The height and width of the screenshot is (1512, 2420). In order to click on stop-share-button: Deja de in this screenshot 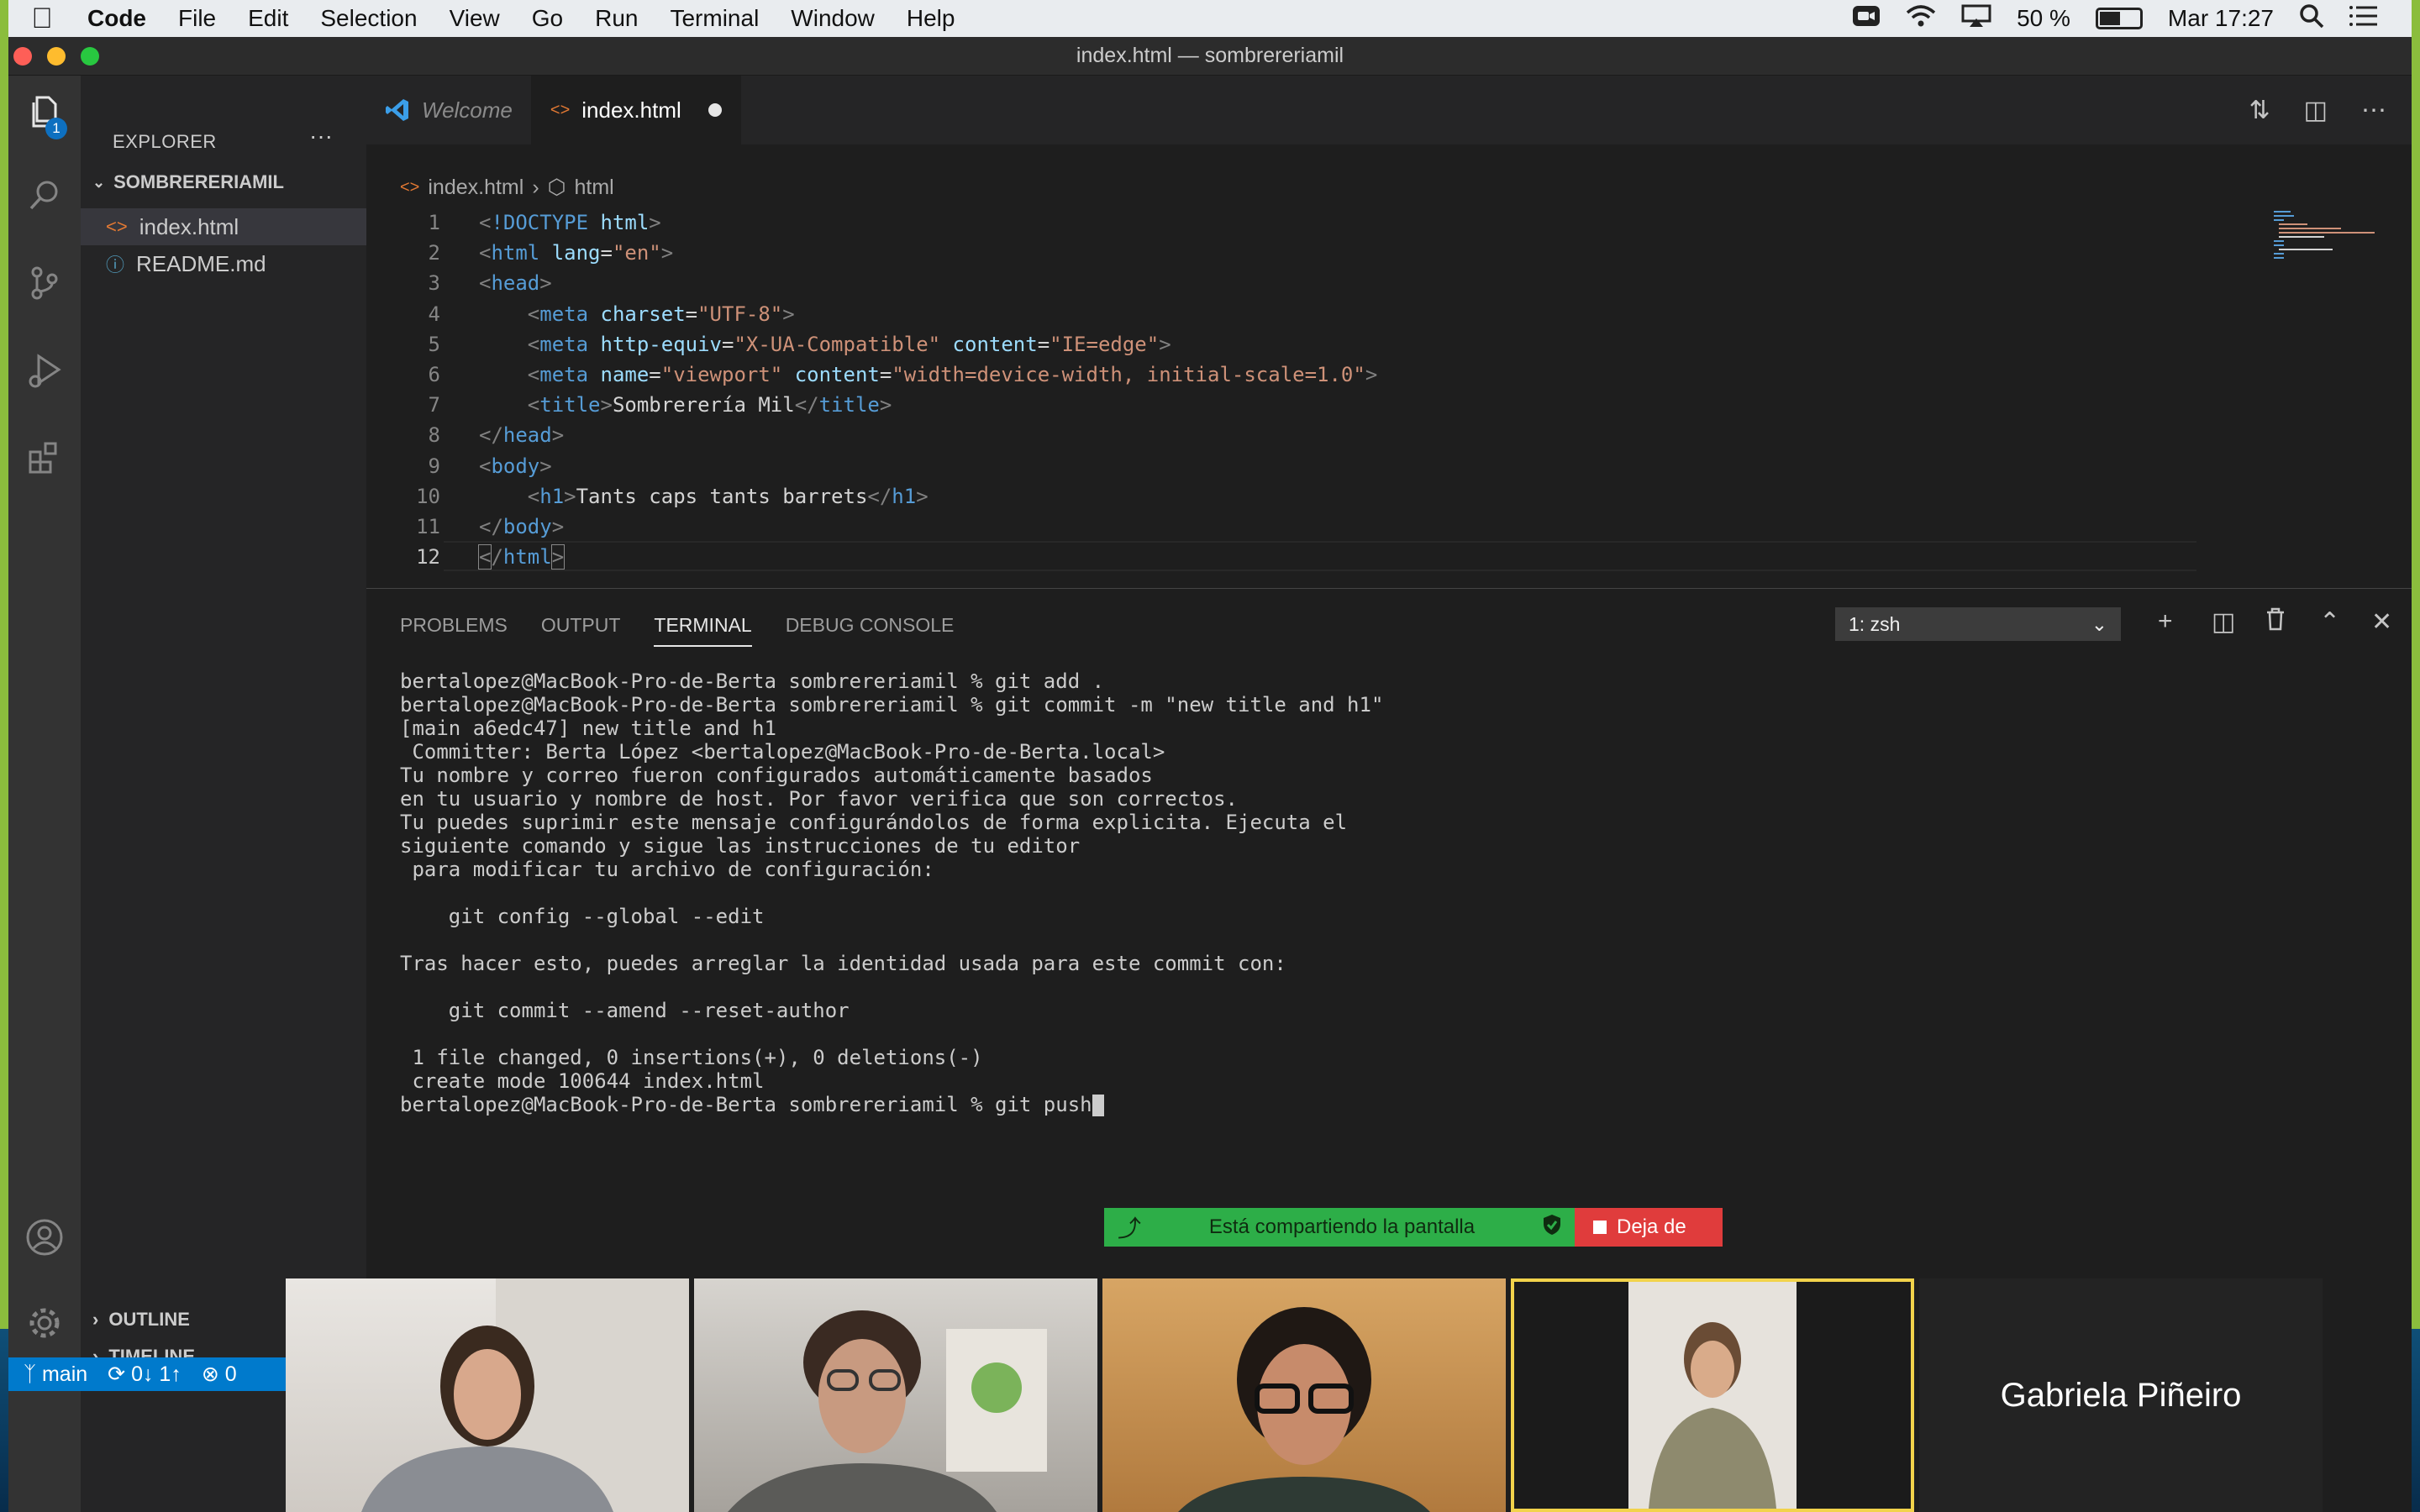, I will do `click(1649, 1227)`.